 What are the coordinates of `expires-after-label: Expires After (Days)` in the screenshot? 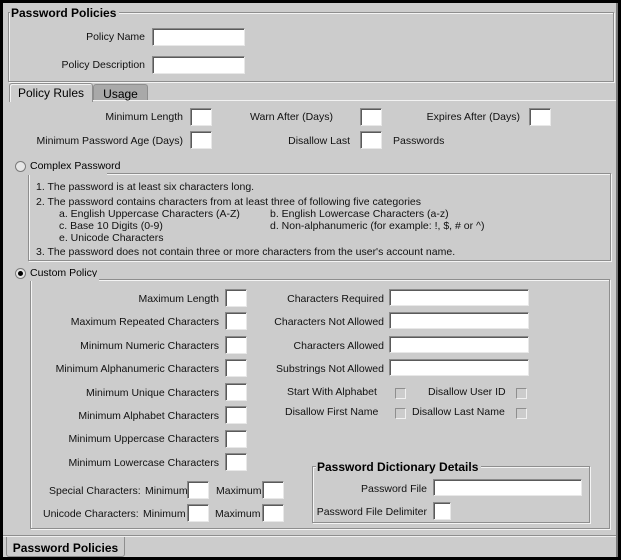 It's located at (473, 117).